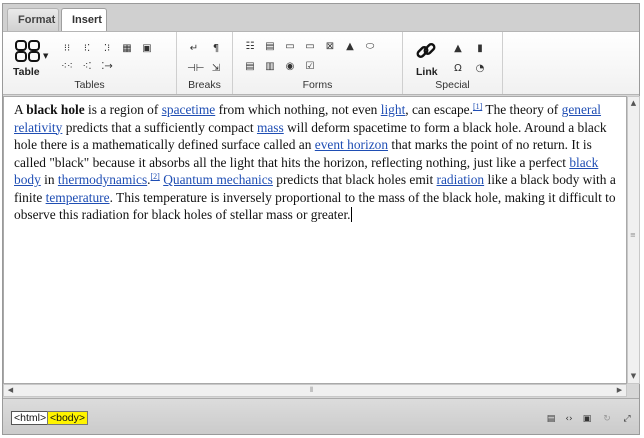 This screenshot has height=438, width=644. What do you see at coordinates (49, 179) in the screenshot?
I see `text-run: in` at bounding box center [49, 179].